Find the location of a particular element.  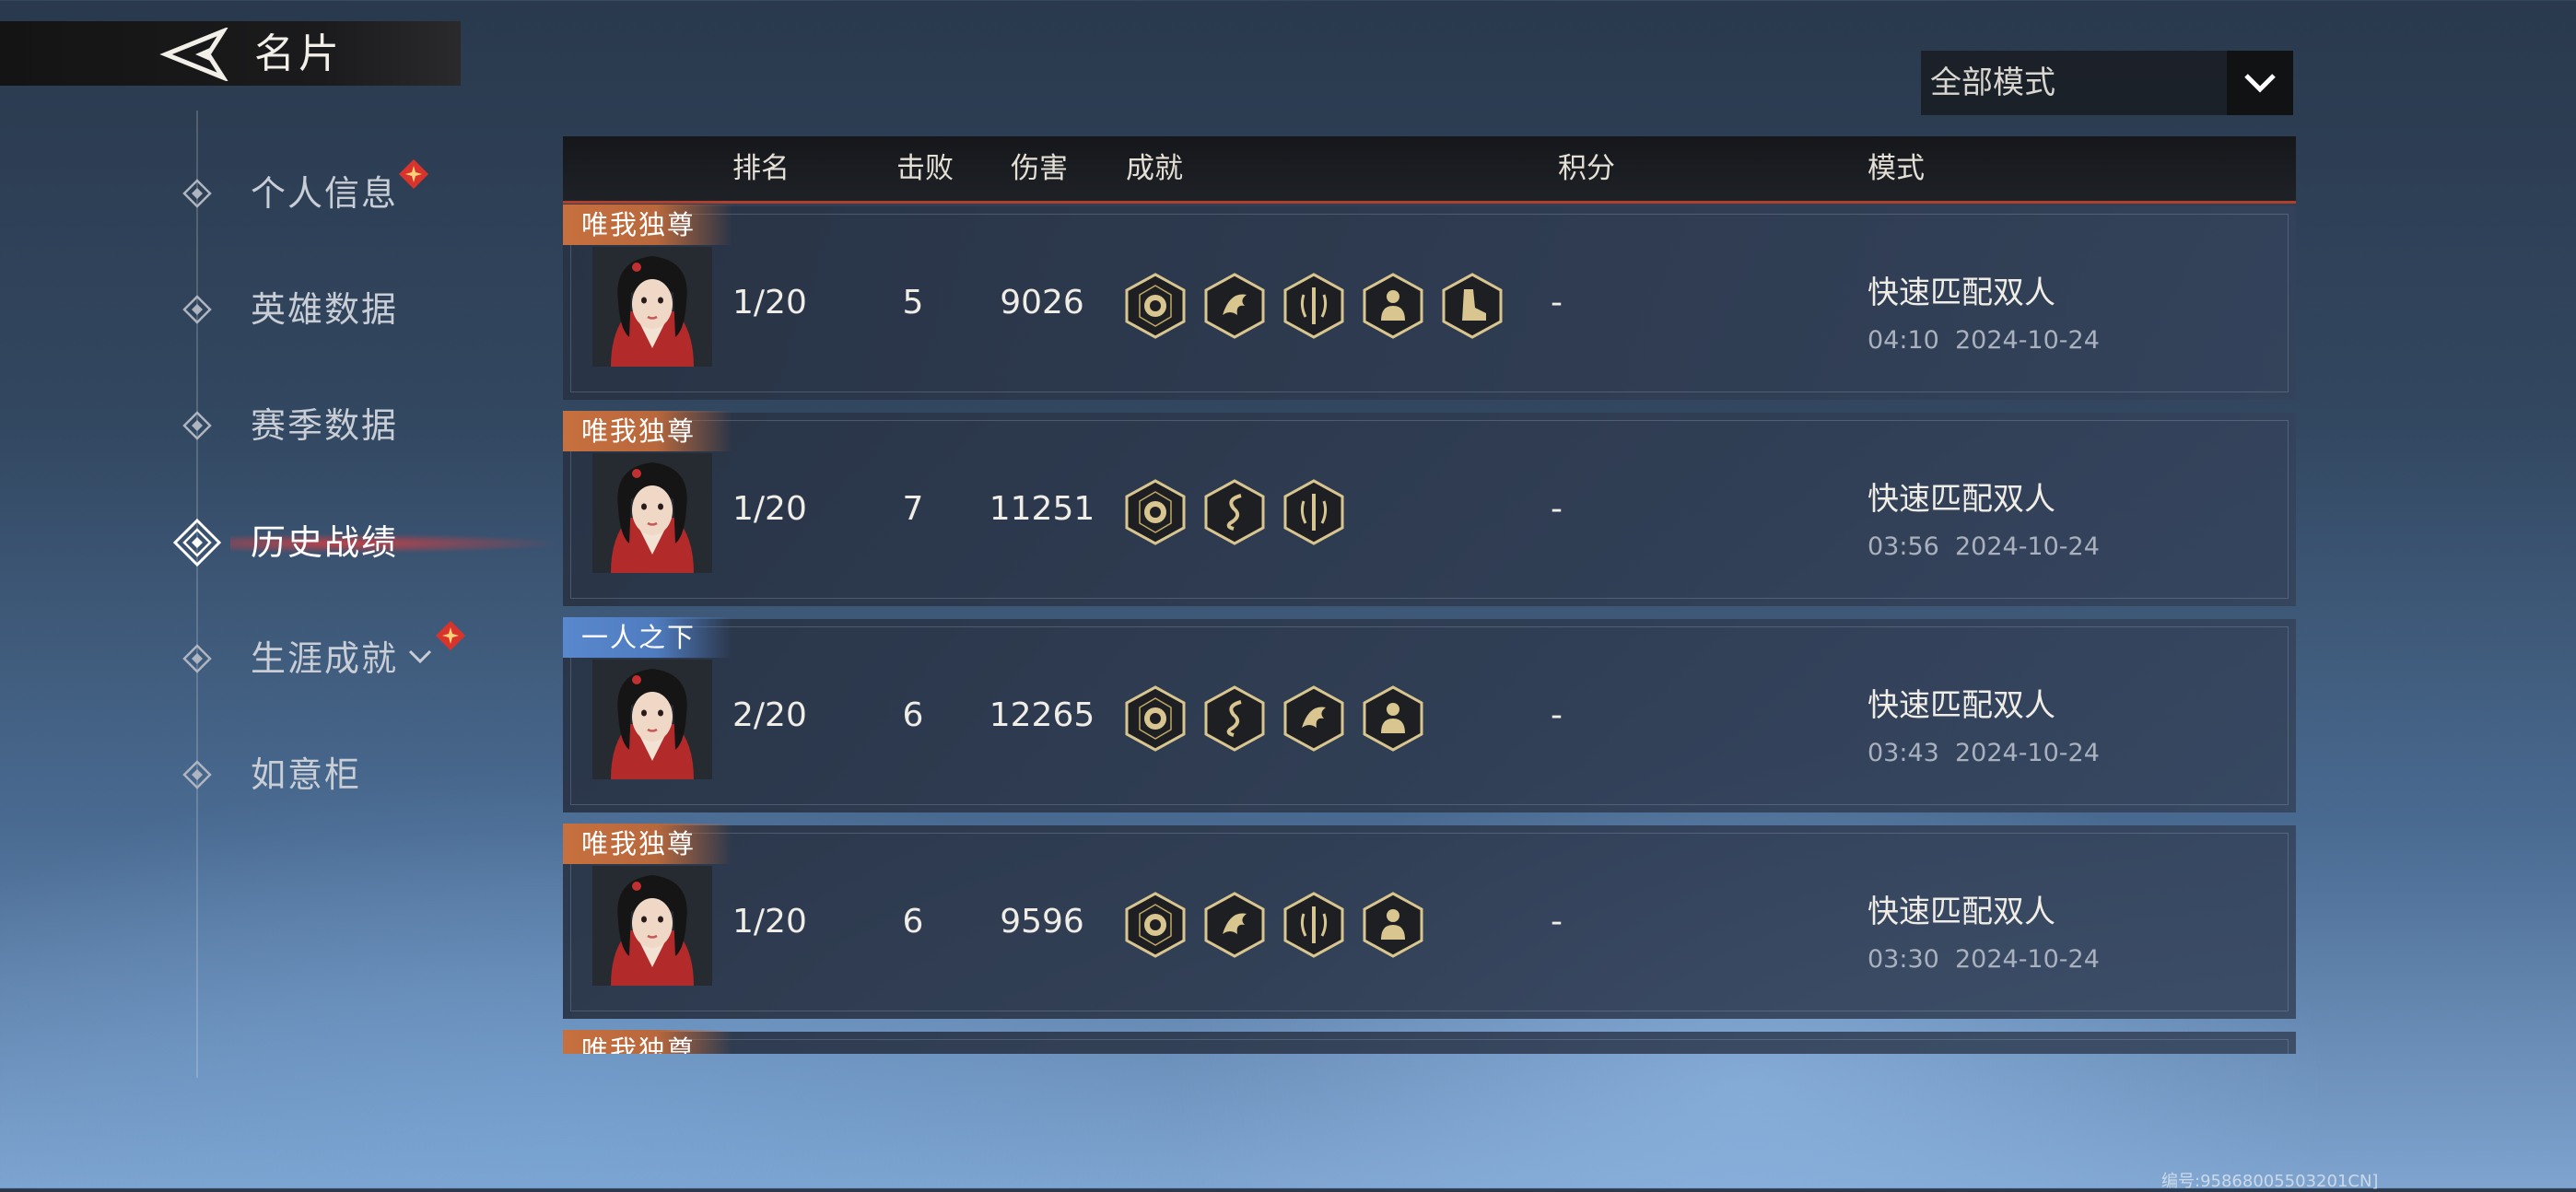

nav-item-label: 赛季数据 is located at coordinates (325, 425).